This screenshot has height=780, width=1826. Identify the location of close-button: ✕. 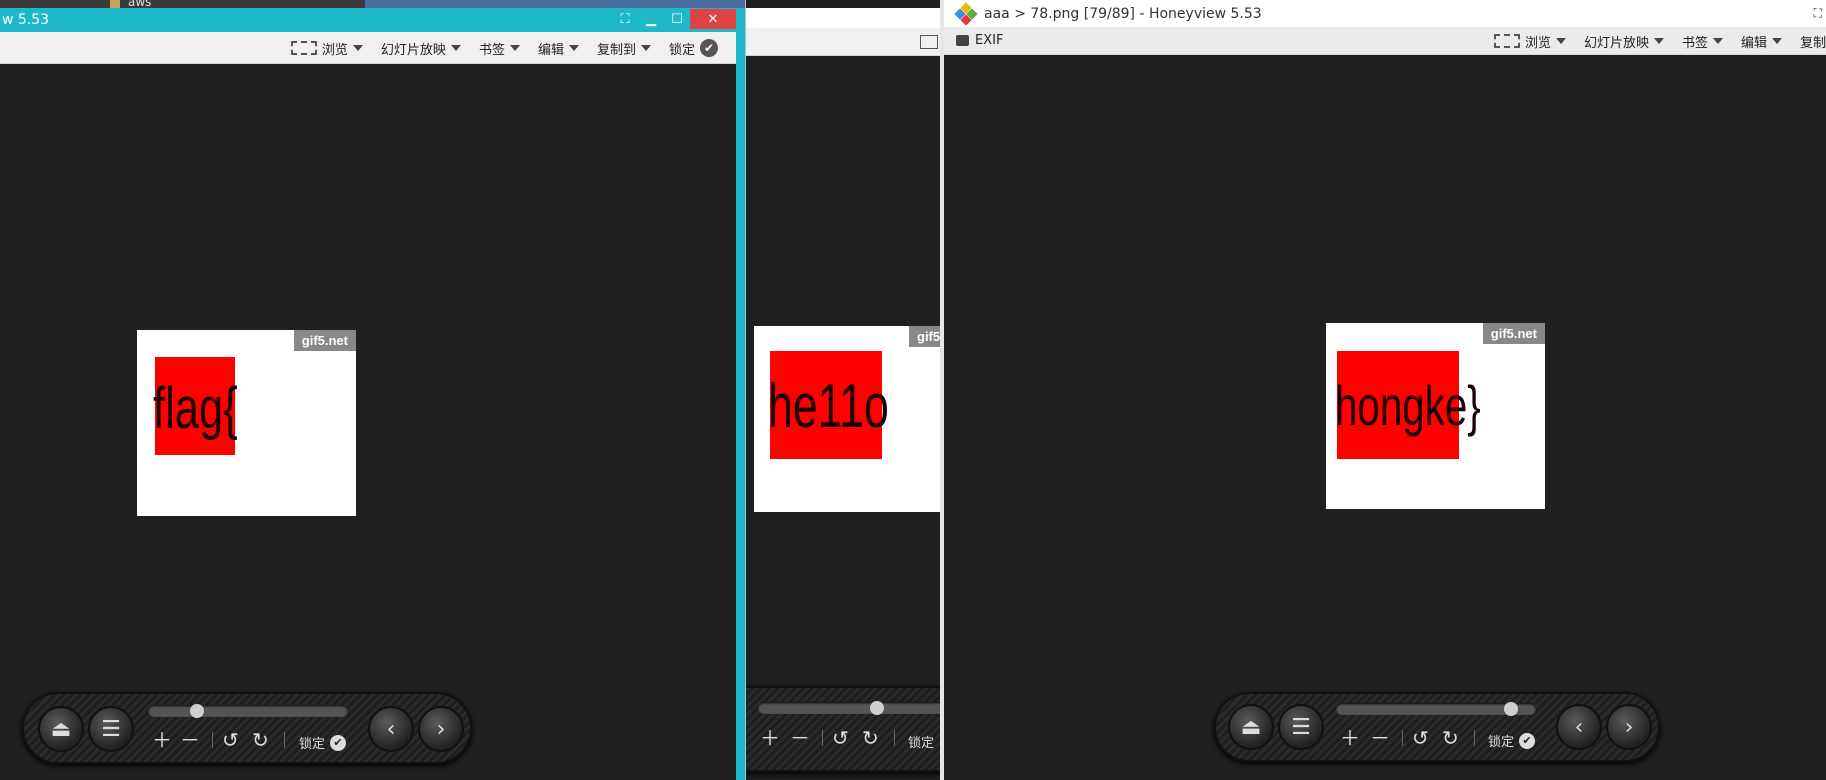
(713, 19).